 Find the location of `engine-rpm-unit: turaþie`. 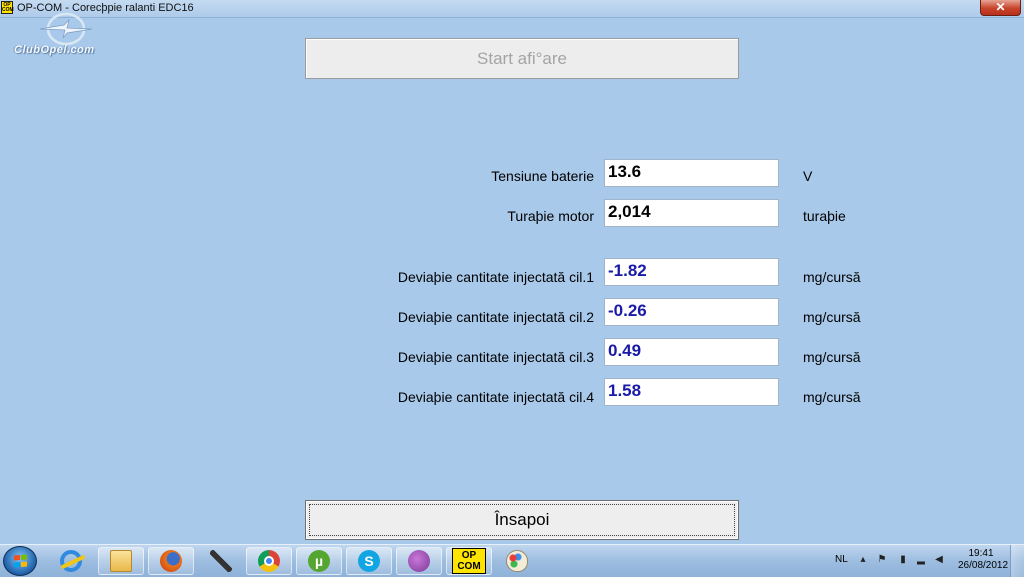

engine-rpm-unit: turaþie is located at coordinates (824, 216).